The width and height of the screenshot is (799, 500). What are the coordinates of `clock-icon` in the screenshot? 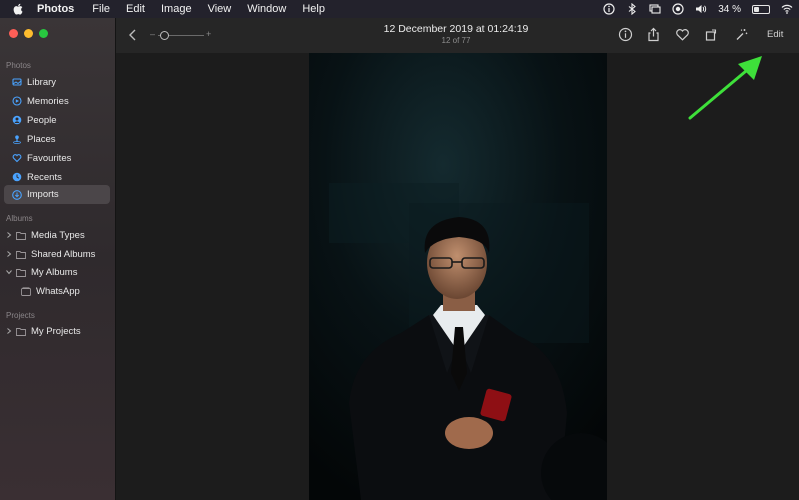 It's located at (17, 177).